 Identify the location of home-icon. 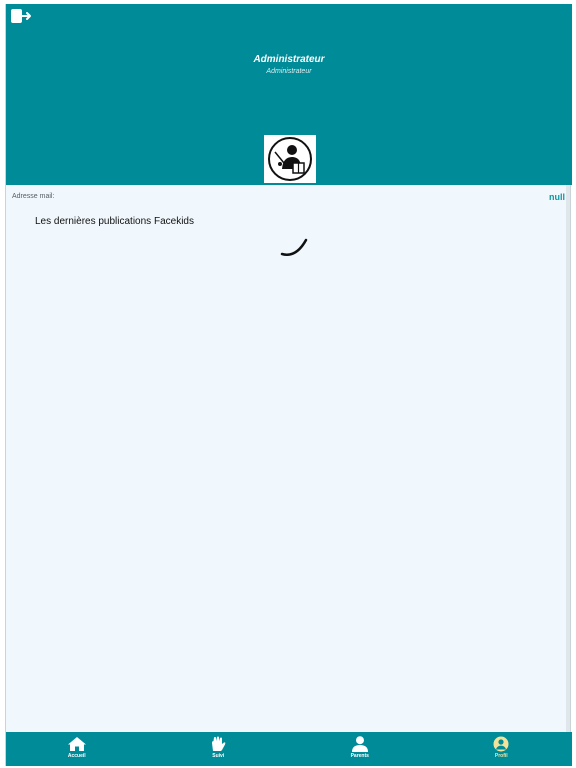
(76, 744).